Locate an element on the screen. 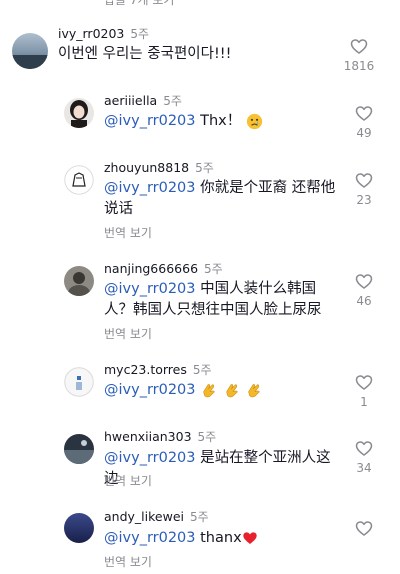 The image size is (400, 574). view-replies-link: 답글 7개 보기 is located at coordinates (139, 4).